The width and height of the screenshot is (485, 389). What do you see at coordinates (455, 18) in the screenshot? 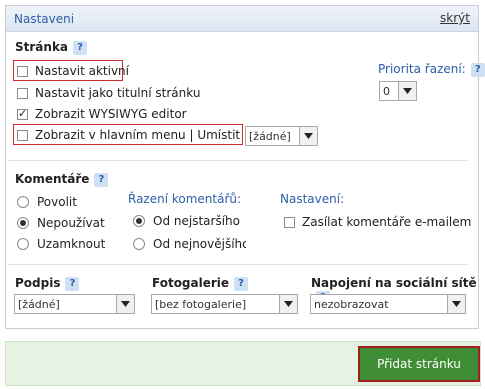
I see `hide-link: skrýt` at bounding box center [455, 18].